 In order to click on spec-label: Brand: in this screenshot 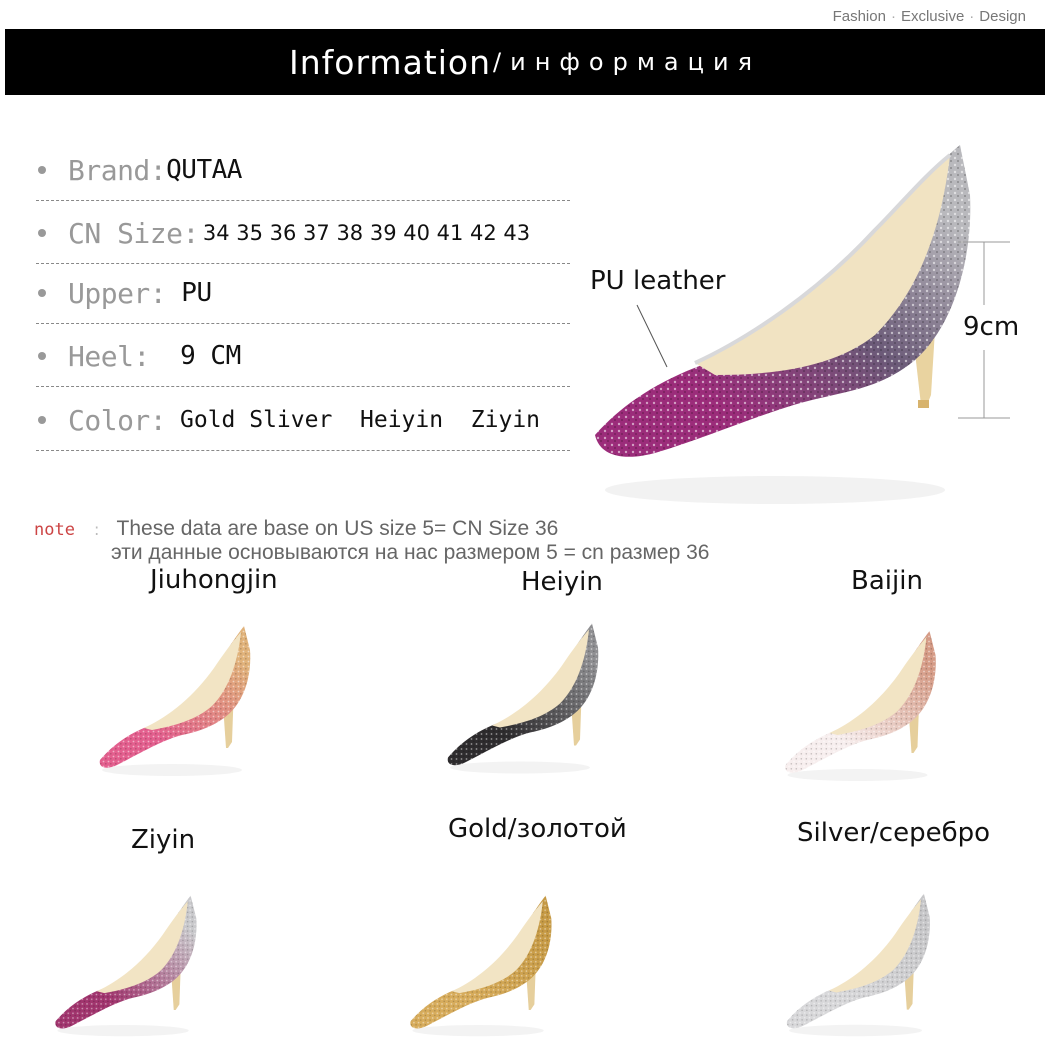, I will do `click(117, 170)`.